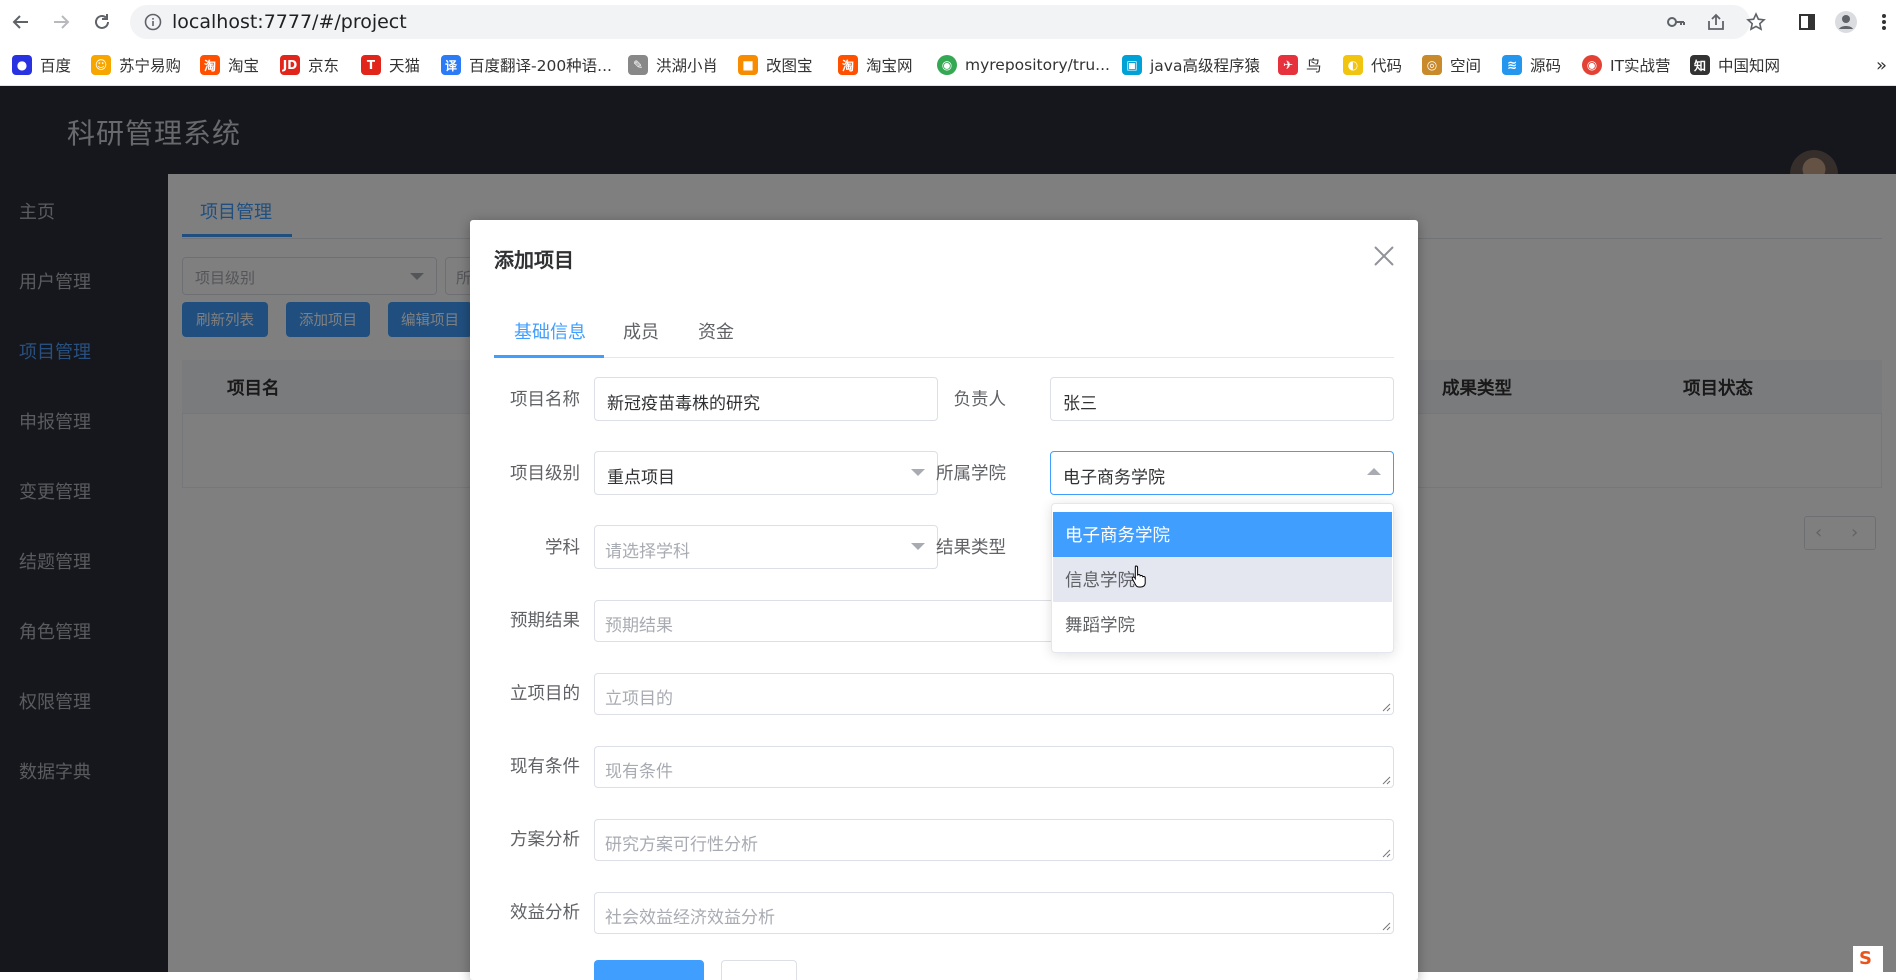 The width and height of the screenshot is (1896, 980). What do you see at coordinates (641, 331) in the screenshot?
I see `tab-members: 成员` at bounding box center [641, 331].